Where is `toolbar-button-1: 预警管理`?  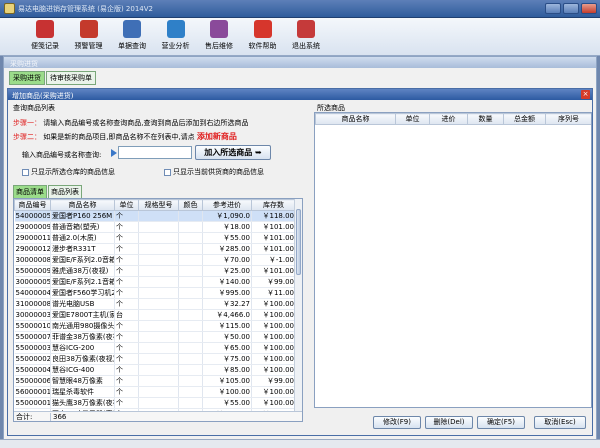 toolbar-button-1: 预警管理 is located at coordinates (89, 35).